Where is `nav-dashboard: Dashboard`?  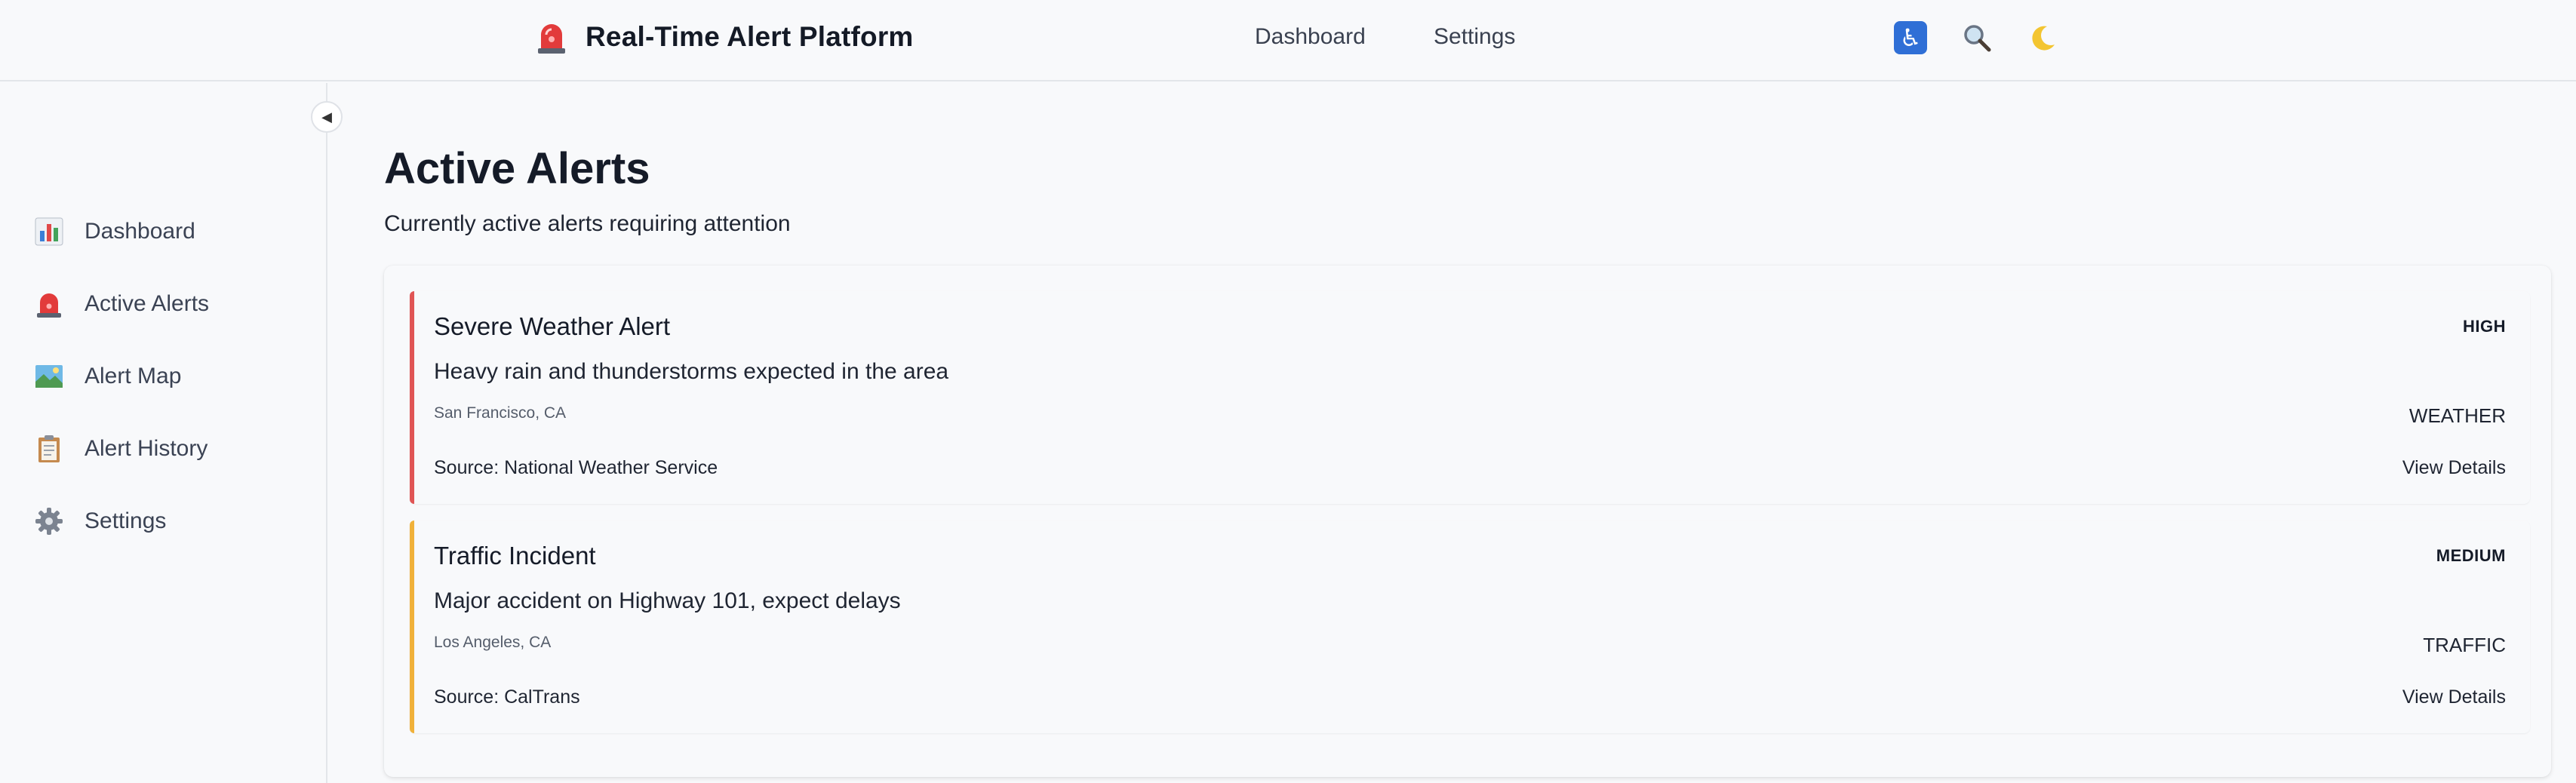 nav-dashboard: Dashboard is located at coordinates (1310, 37).